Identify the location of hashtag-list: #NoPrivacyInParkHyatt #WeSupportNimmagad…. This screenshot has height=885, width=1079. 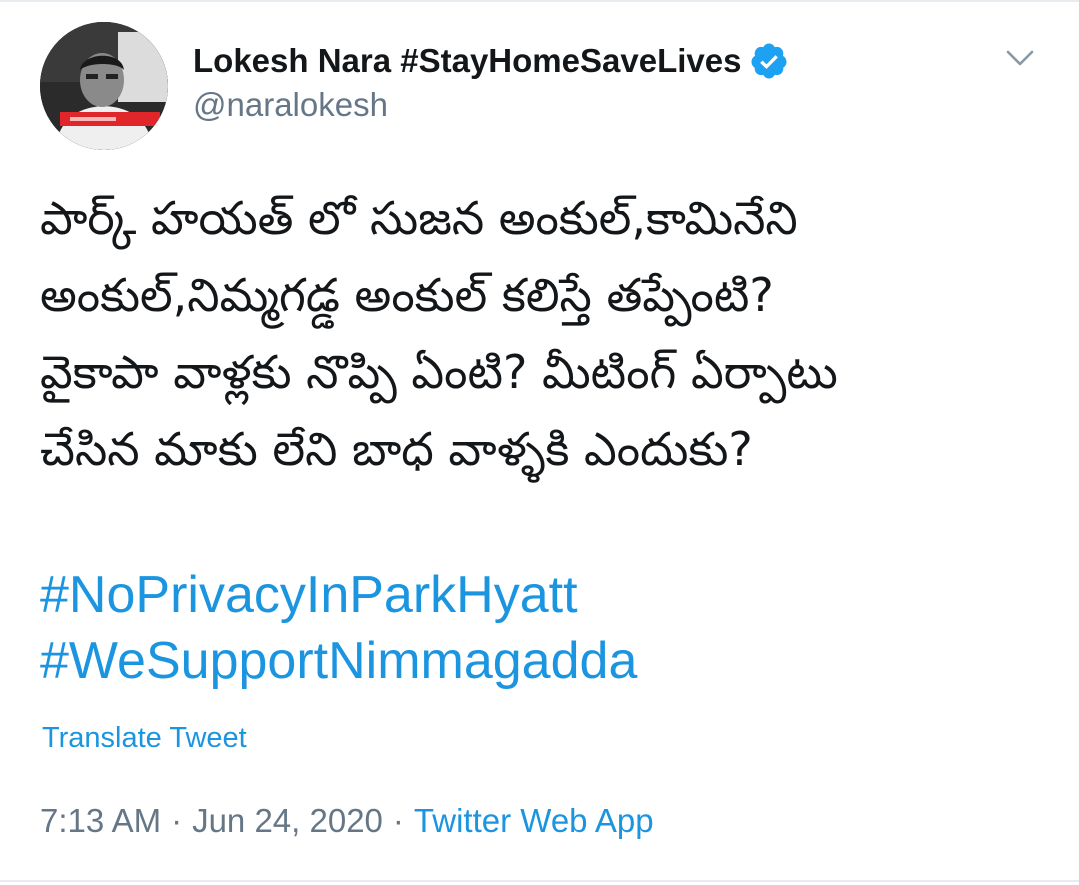
(338, 628).